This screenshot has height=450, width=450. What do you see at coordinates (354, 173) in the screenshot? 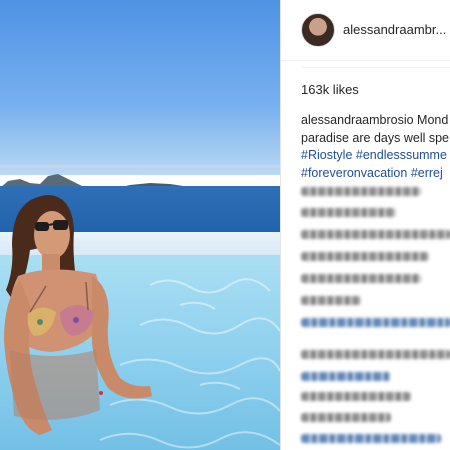
I see `hashtag-foreveronvacation: #foreveronvacation` at bounding box center [354, 173].